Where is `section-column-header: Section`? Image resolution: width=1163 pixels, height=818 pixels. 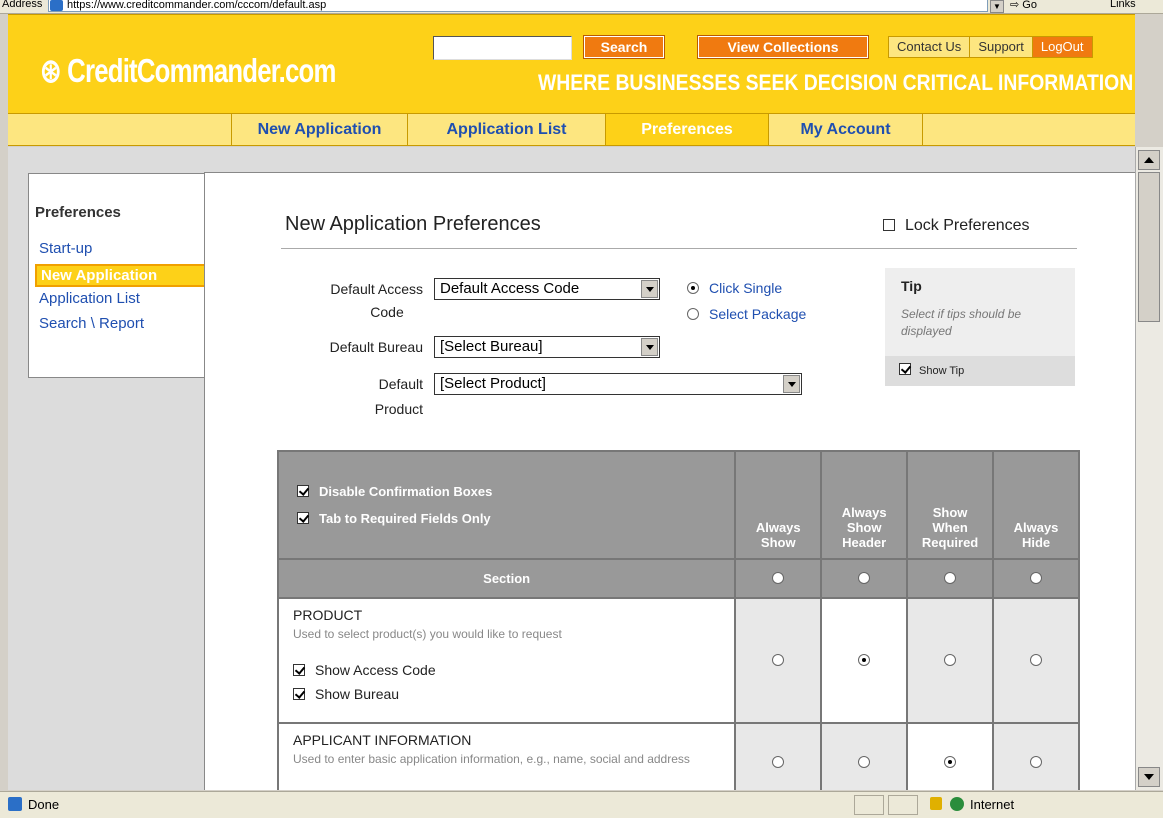 section-column-header: Section is located at coordinates (506, 578).